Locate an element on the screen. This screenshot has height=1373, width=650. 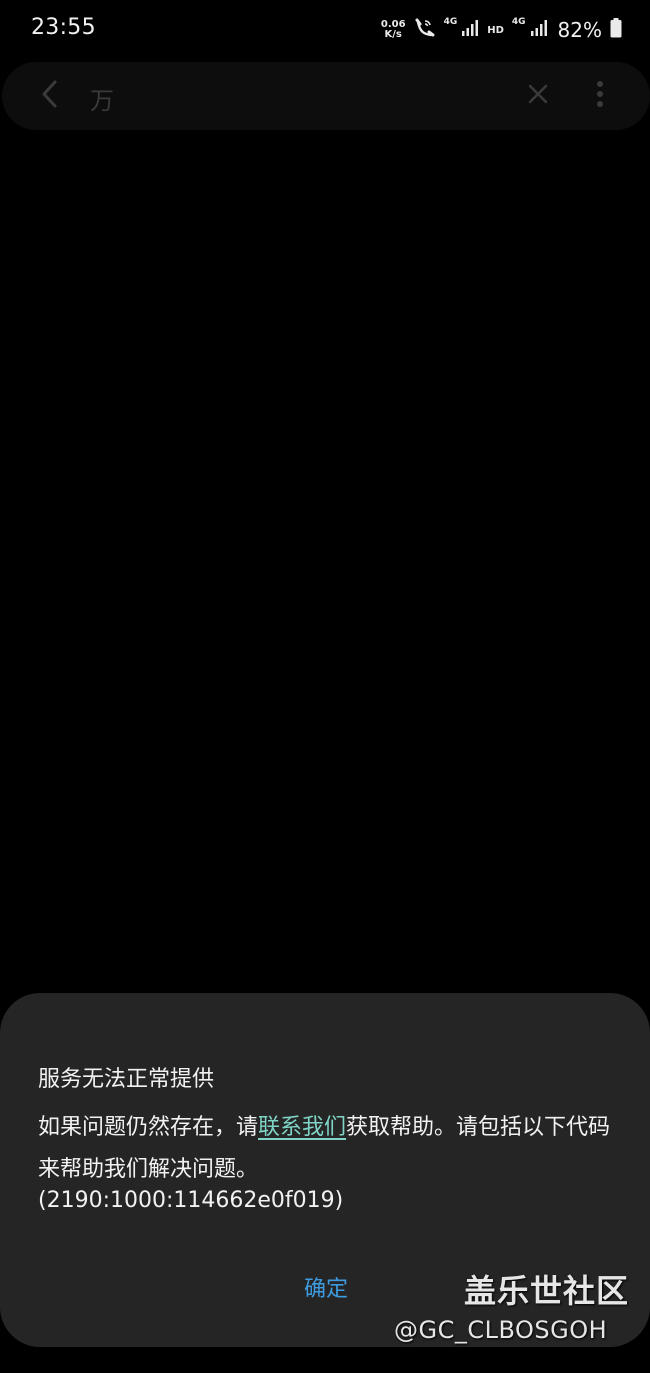
sim2-network-label: 4G is located at coordinates (518, 22).